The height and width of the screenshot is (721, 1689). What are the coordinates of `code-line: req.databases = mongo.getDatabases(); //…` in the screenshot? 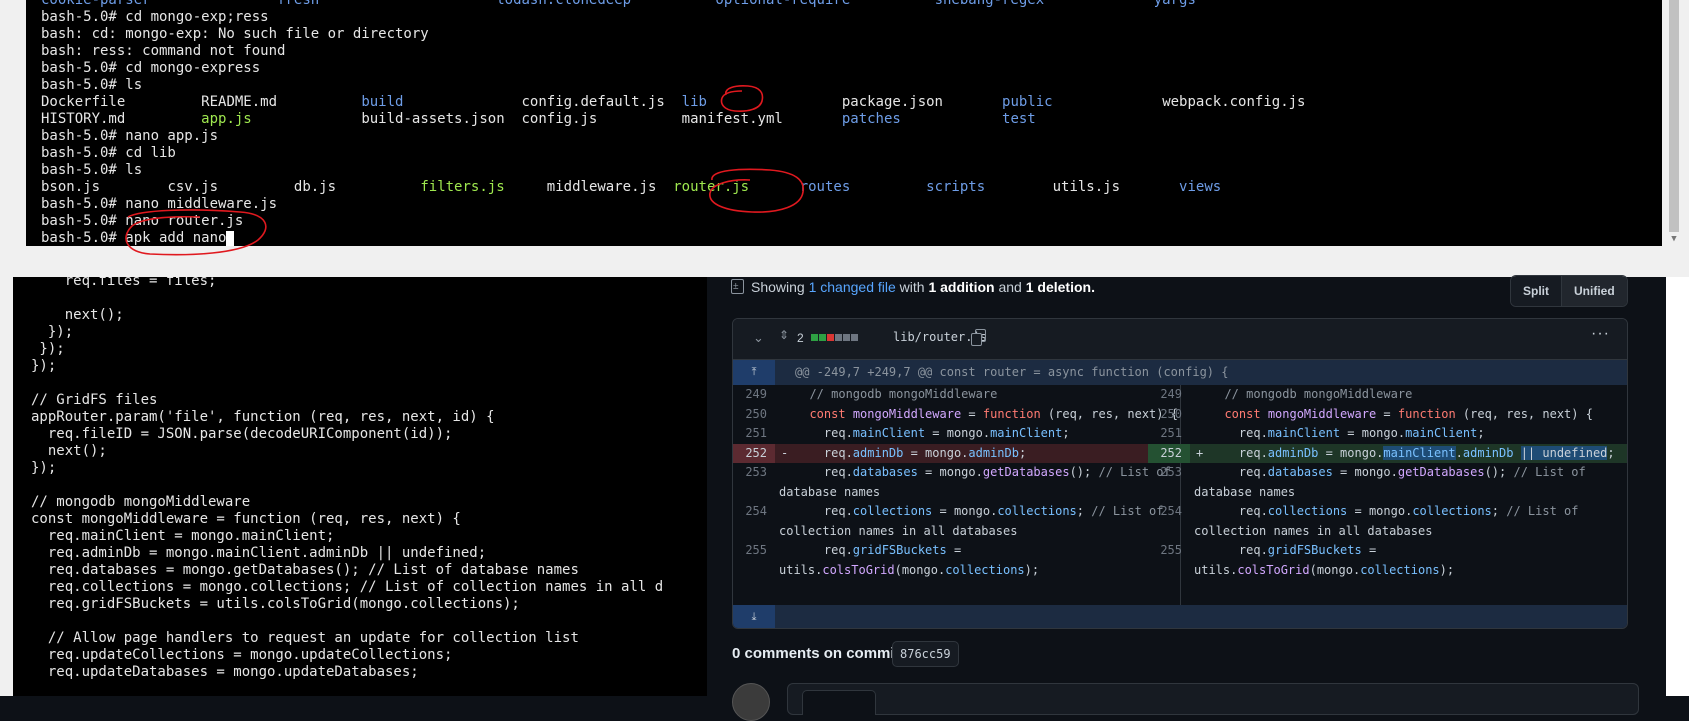 It's located at (305, 570).